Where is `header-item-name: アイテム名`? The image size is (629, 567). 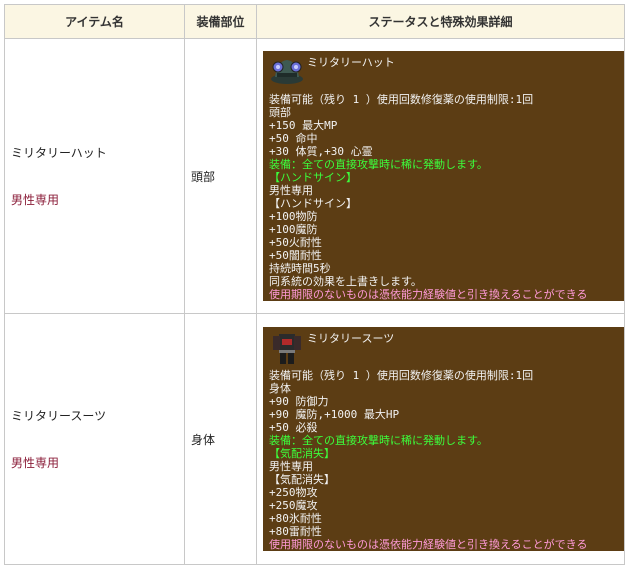 header-item-name: アイテム名 is located at coordinates (94, 21).